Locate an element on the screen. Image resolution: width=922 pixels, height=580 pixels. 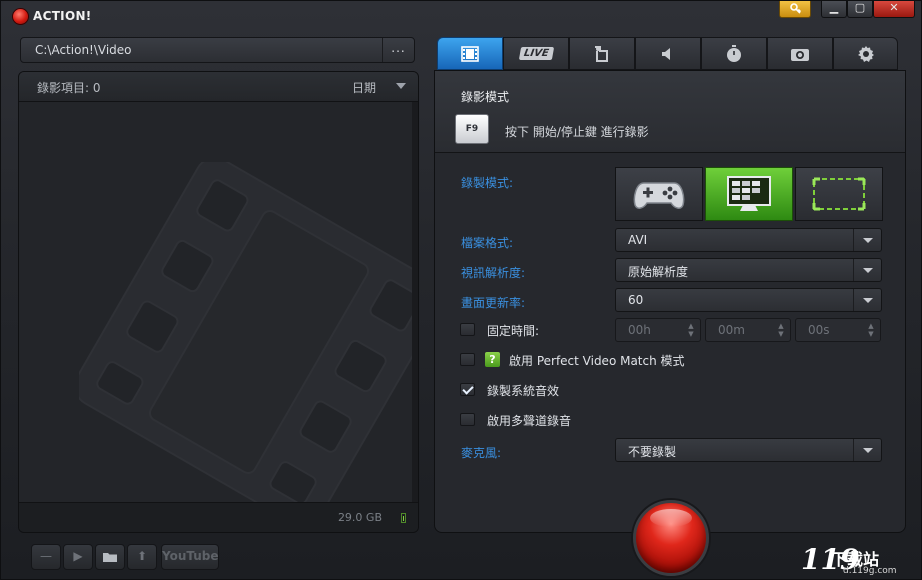
license-key-button is located at coordinates (795, 9).